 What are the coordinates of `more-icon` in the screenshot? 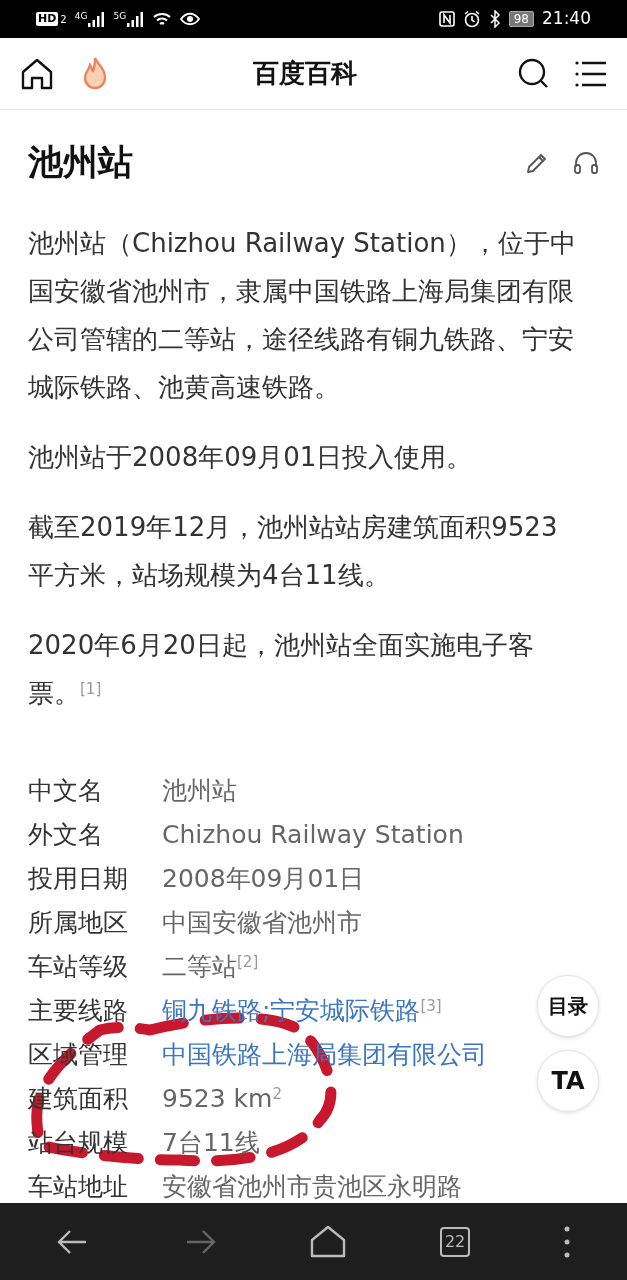 It's located at (566, 1241).